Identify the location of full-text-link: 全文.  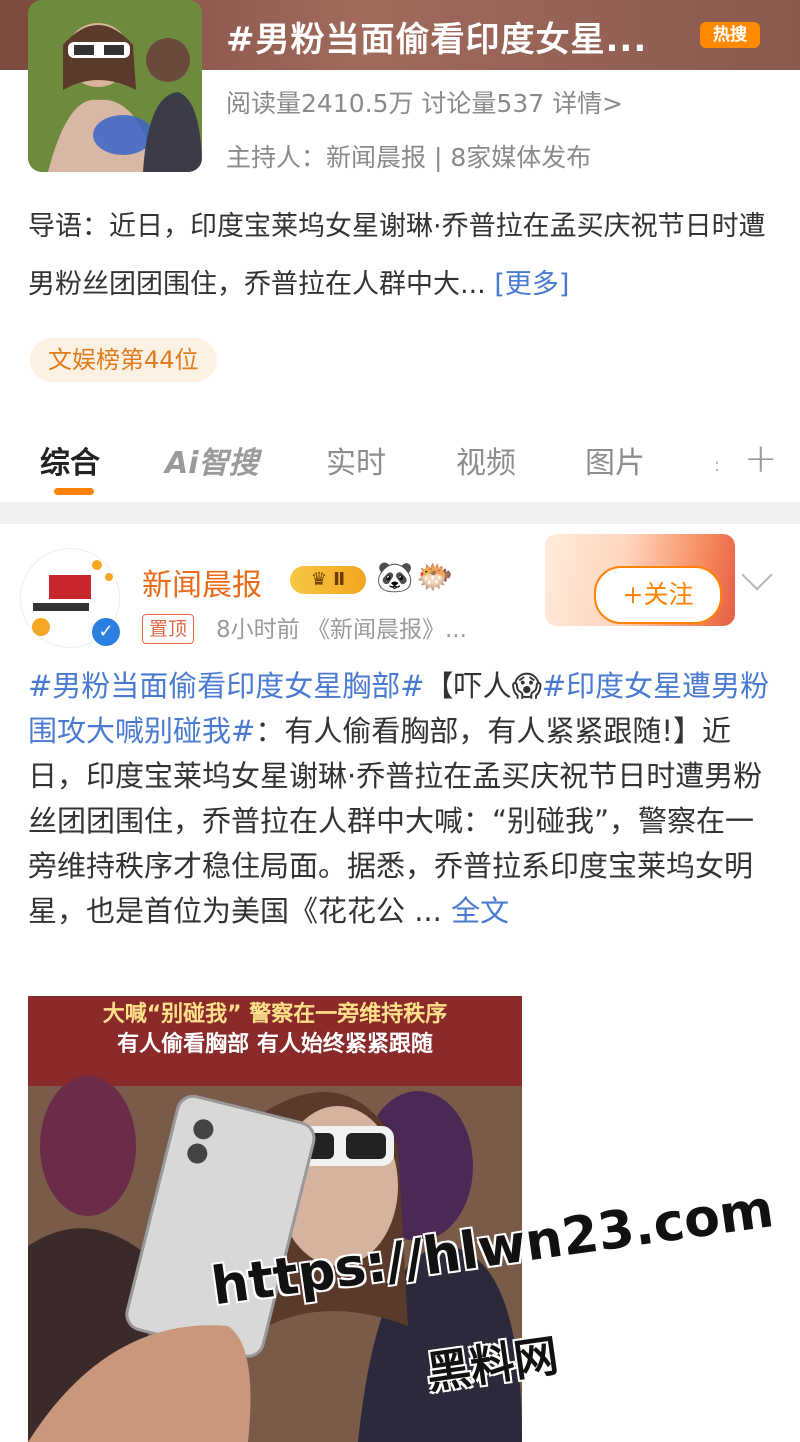
(480, 911).